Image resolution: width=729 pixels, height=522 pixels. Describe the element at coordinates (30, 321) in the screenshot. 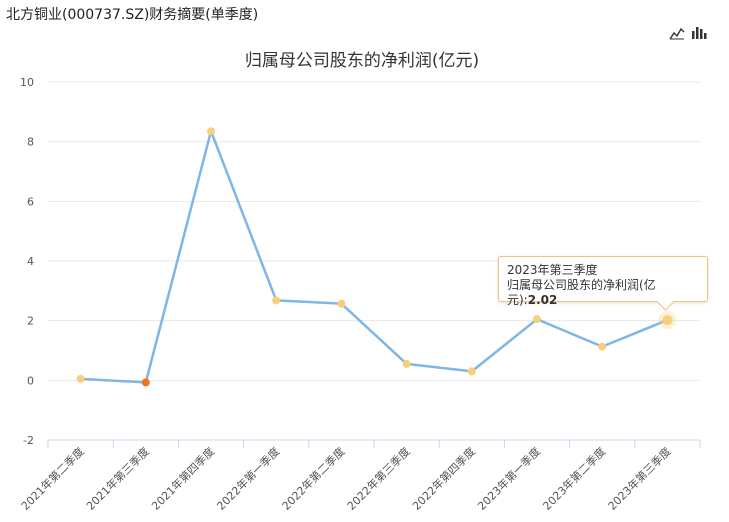

I see `y-tick-label: 2` at that location.